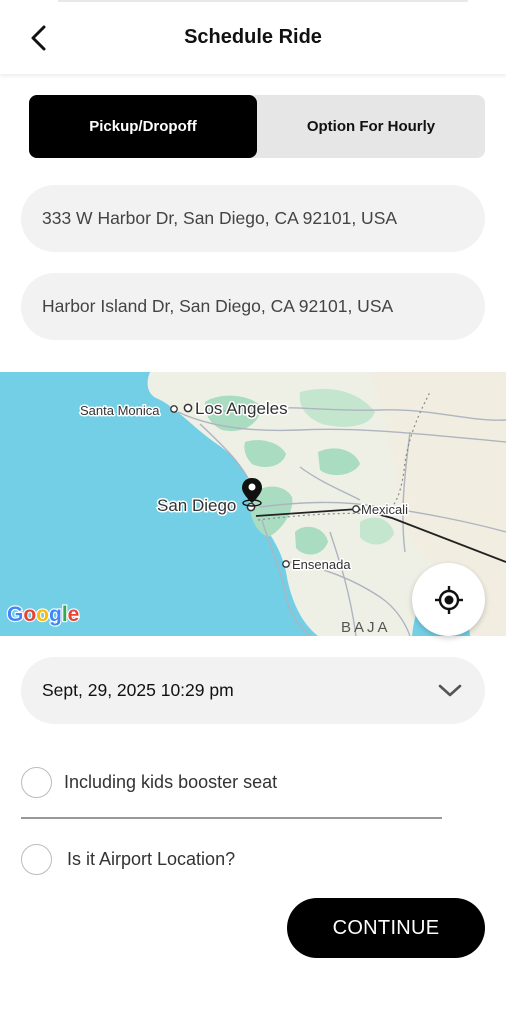  Describe the element at coordinates (241, 408) in the screenshot. I see `map-label-los-angeles: Los Angeles` at that location.